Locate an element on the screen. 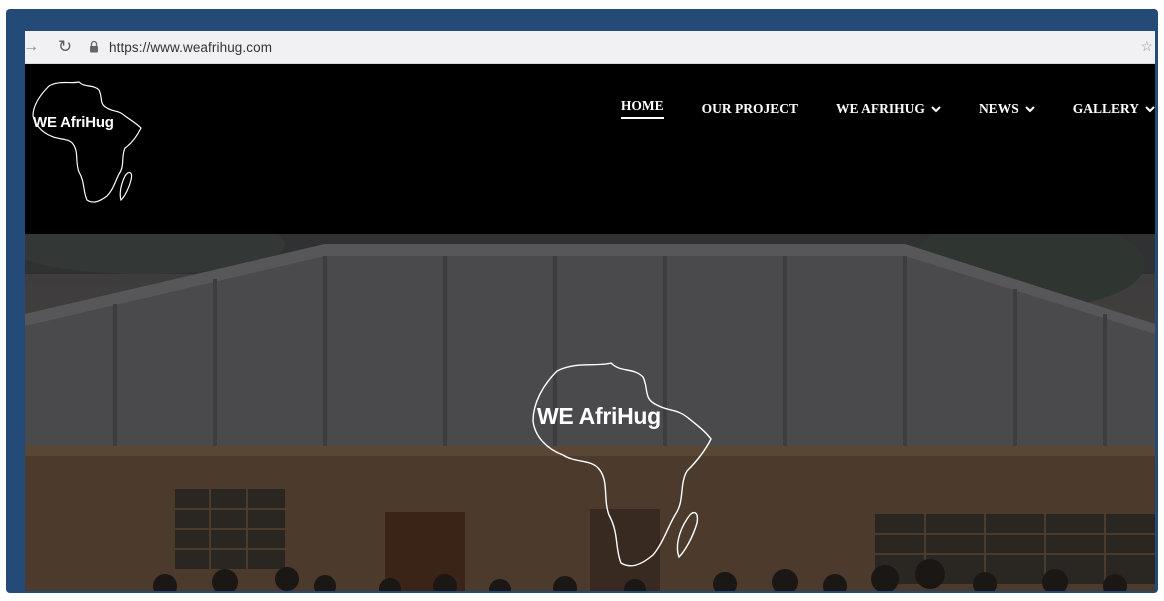 This screenshot has height=601, width=1164. nav-our-project: OUR PROJECT is located at coordinates (750, 109).